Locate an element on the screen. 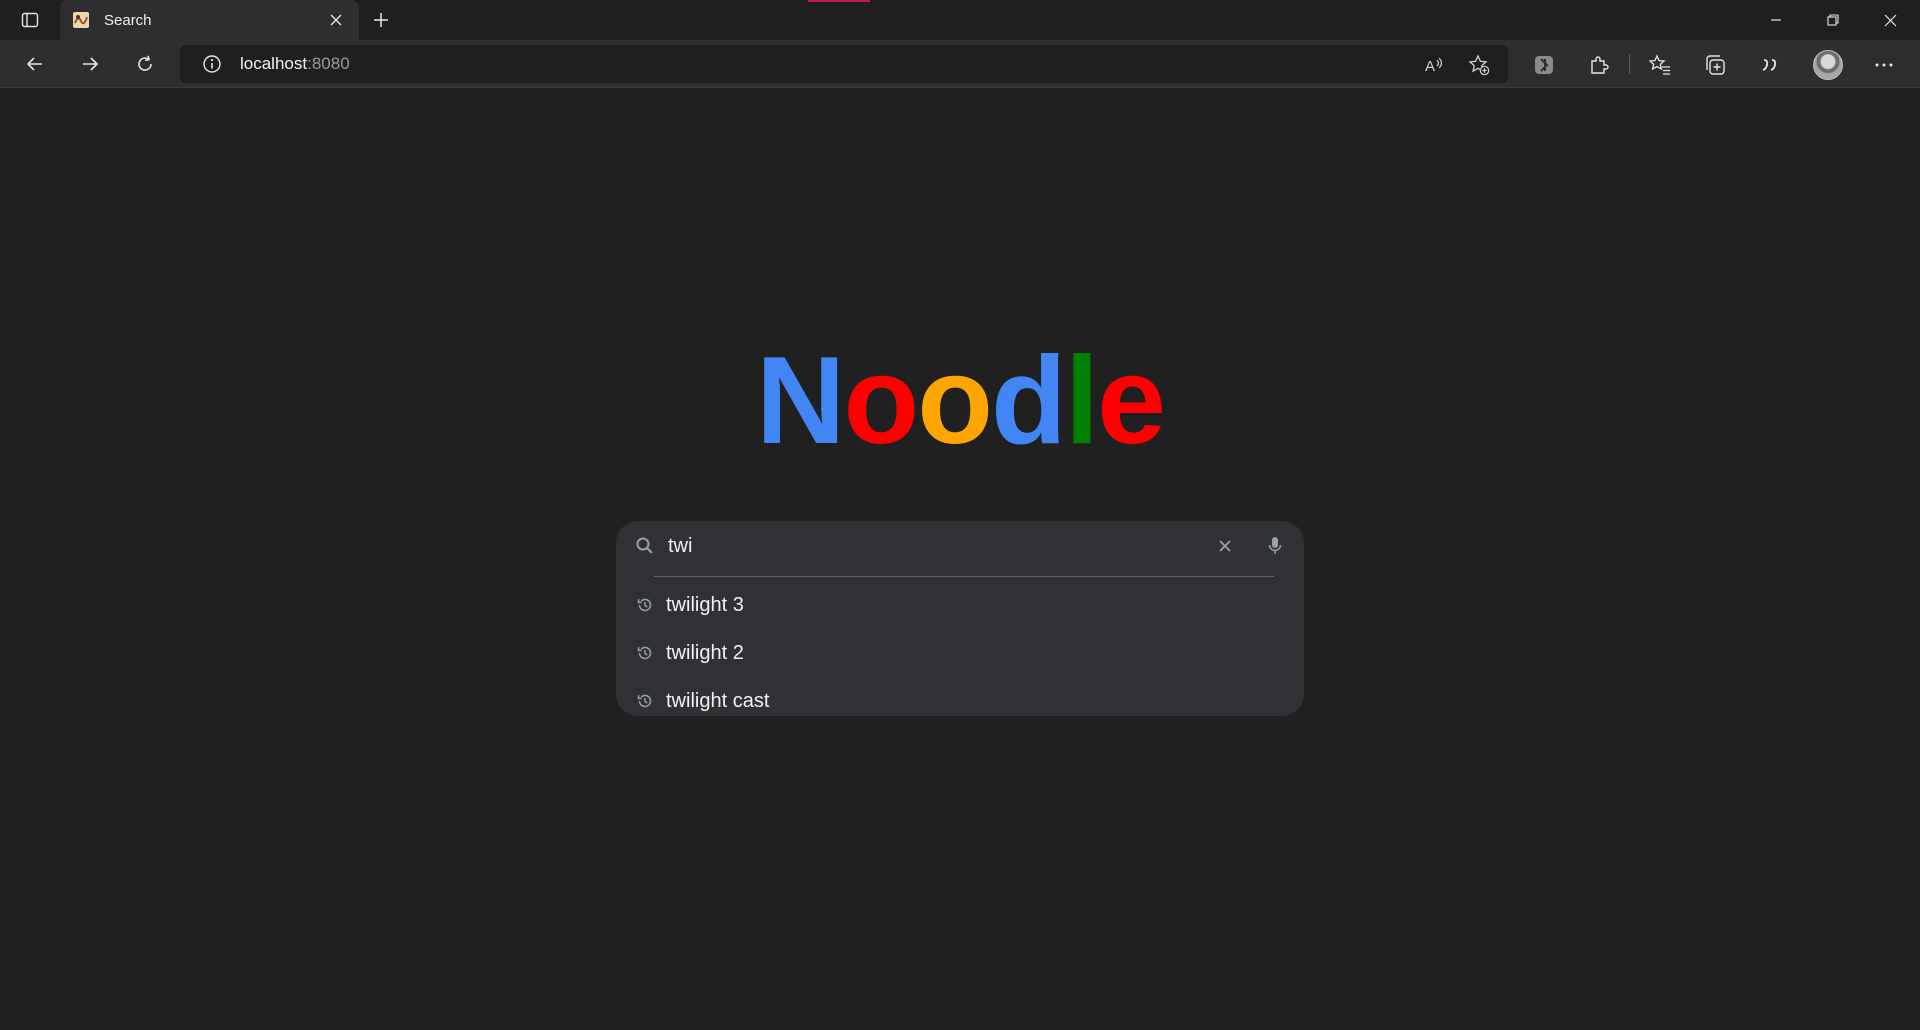 The width and height of the screenshot is (1920, 1030). restore-icon is located at coordinates (1833, 20).